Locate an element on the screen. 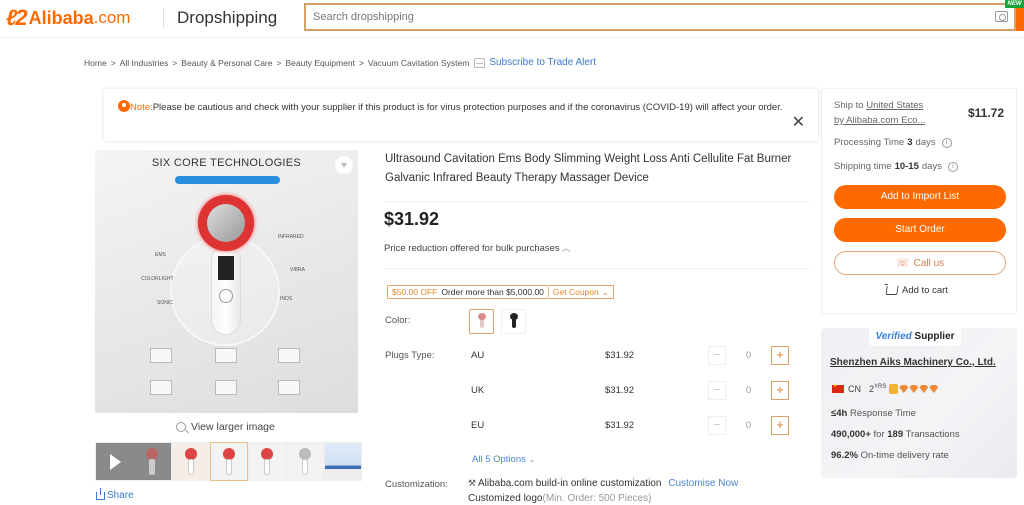 The width and height of the screenshot is (1024, 505). app-name: Dropshipping is located at coordinates (227, 18).